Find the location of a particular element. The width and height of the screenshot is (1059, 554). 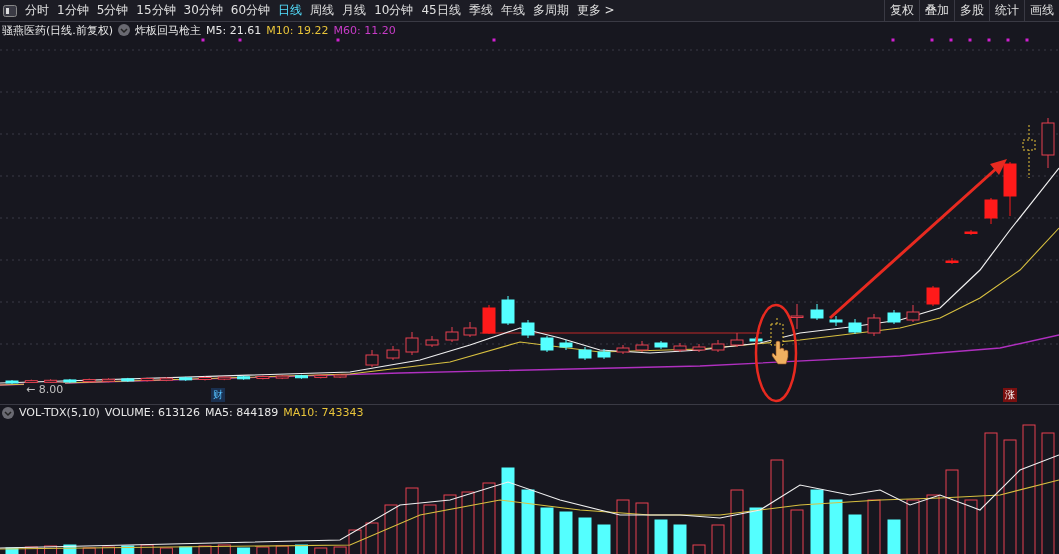

indicator-name: VOL-TDX(5,10) is located at coordinates (59, 412).